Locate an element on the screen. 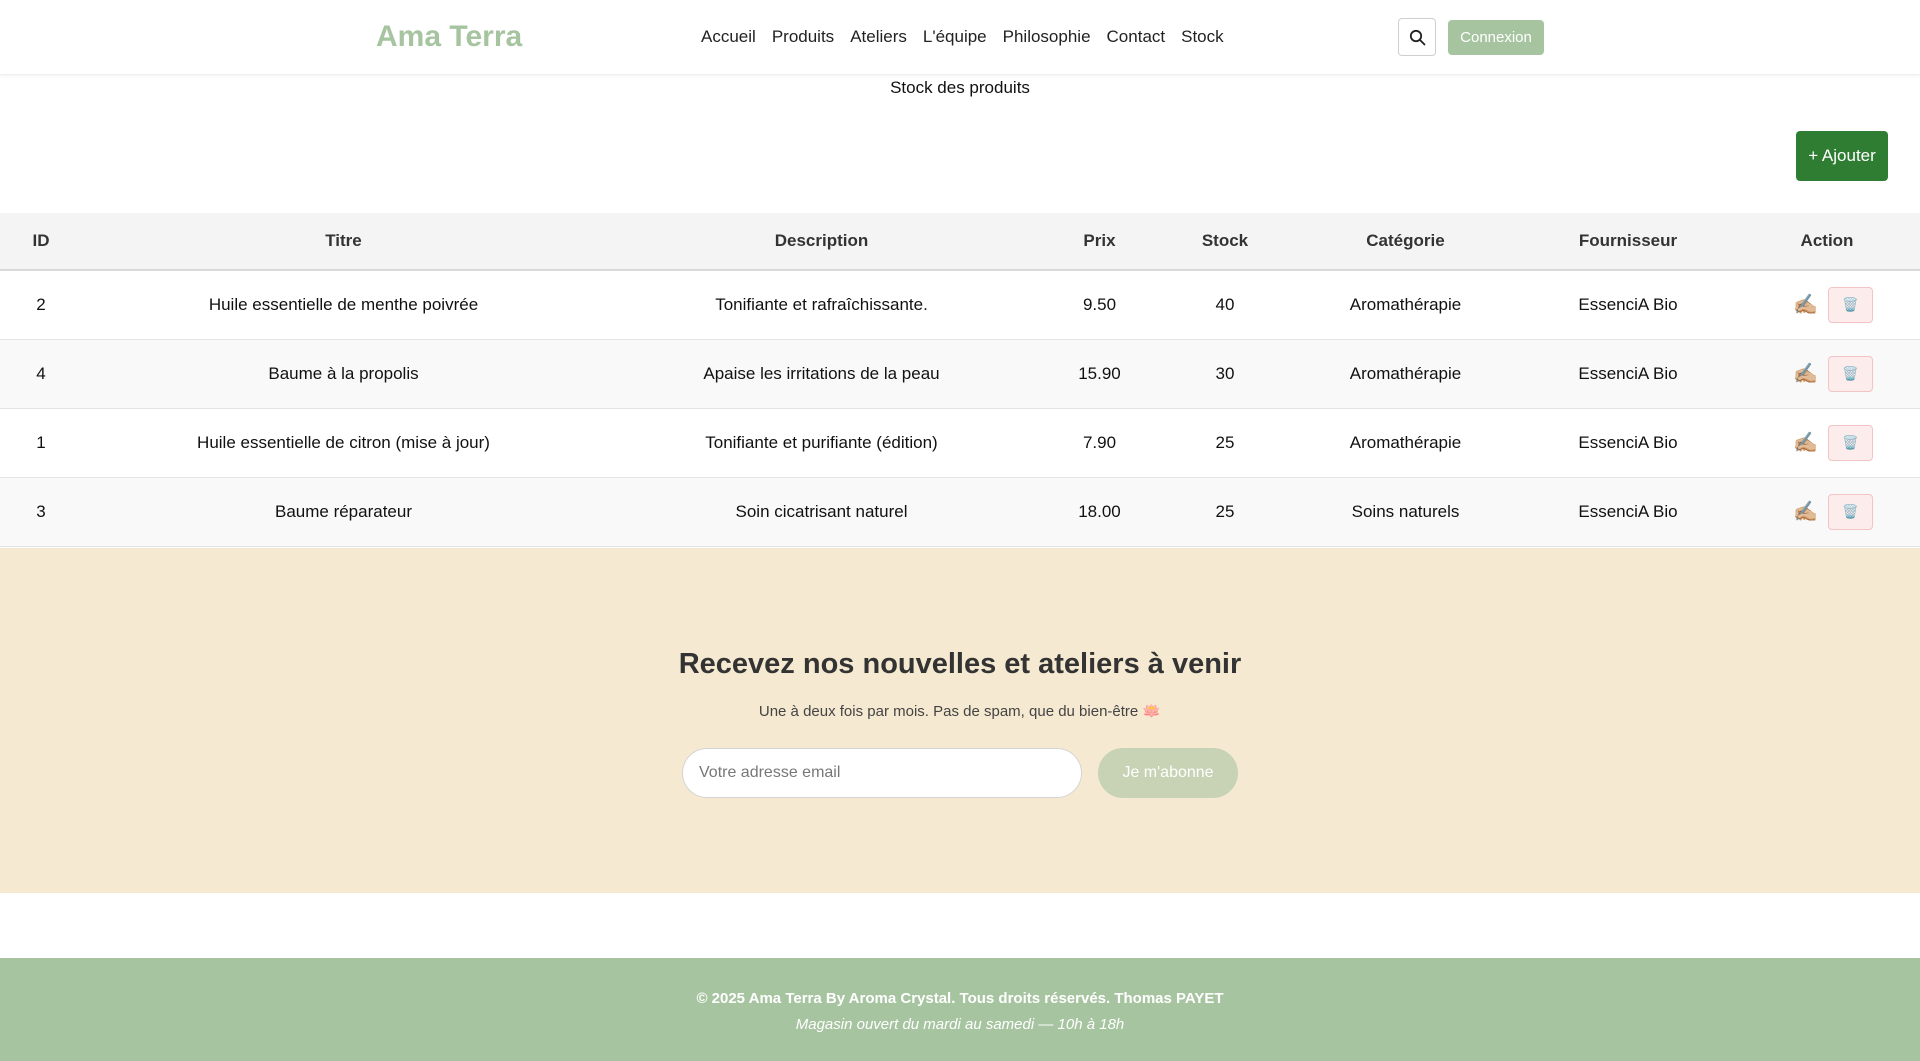 The width and height of the screenshot is (1920, 1061). column-header-id: ID is located at coordinates (41, 242).